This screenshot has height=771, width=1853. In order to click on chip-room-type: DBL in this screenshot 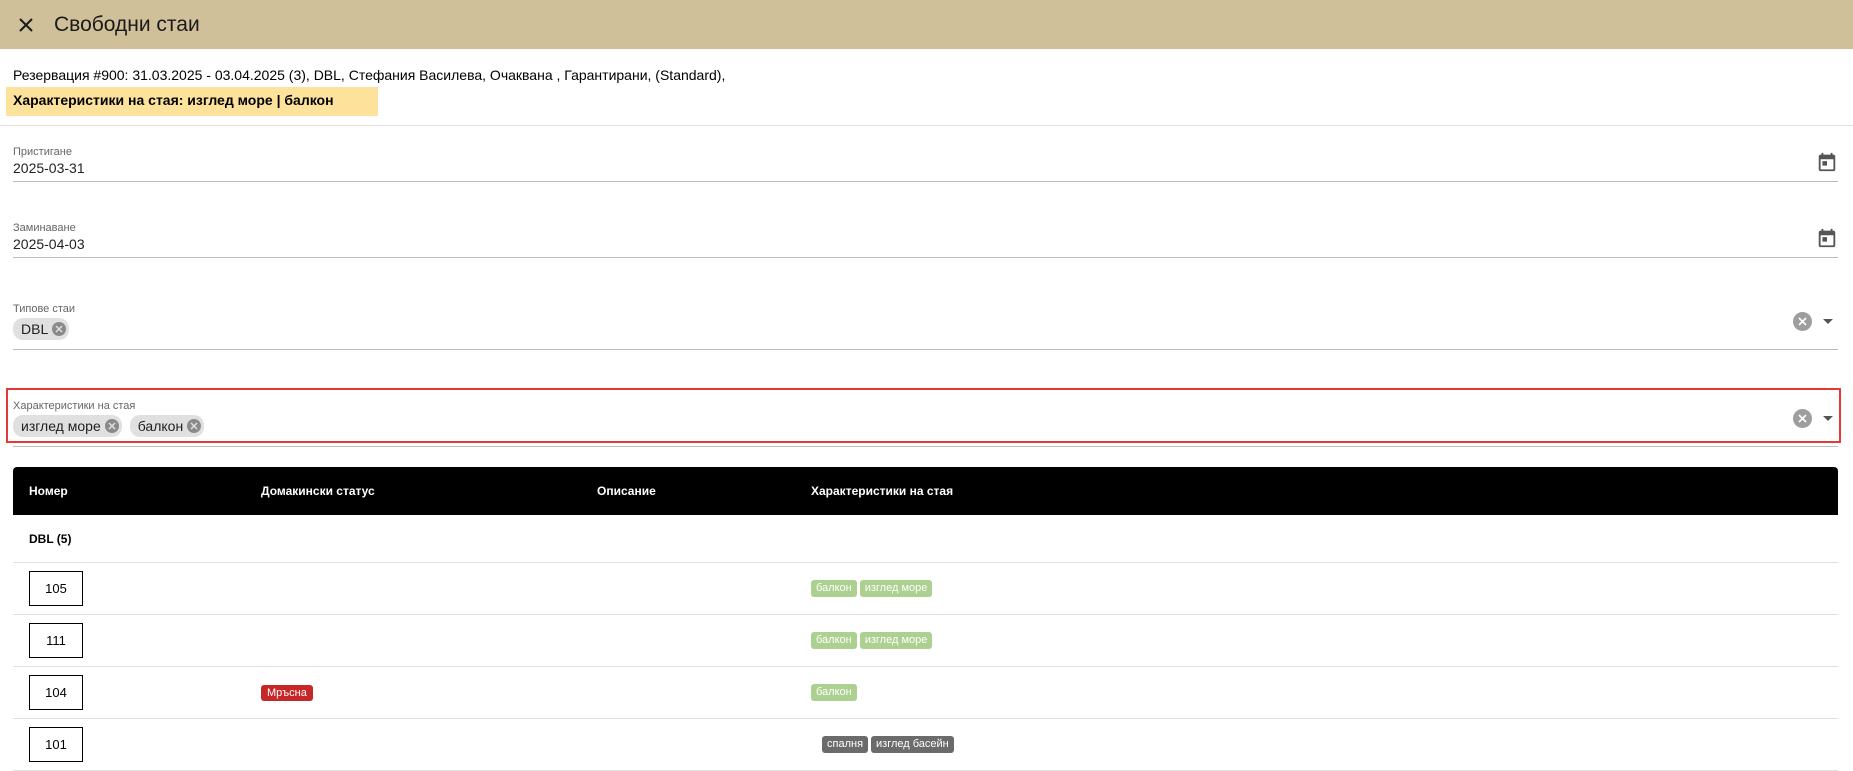, I will do `click(41, 329)`.